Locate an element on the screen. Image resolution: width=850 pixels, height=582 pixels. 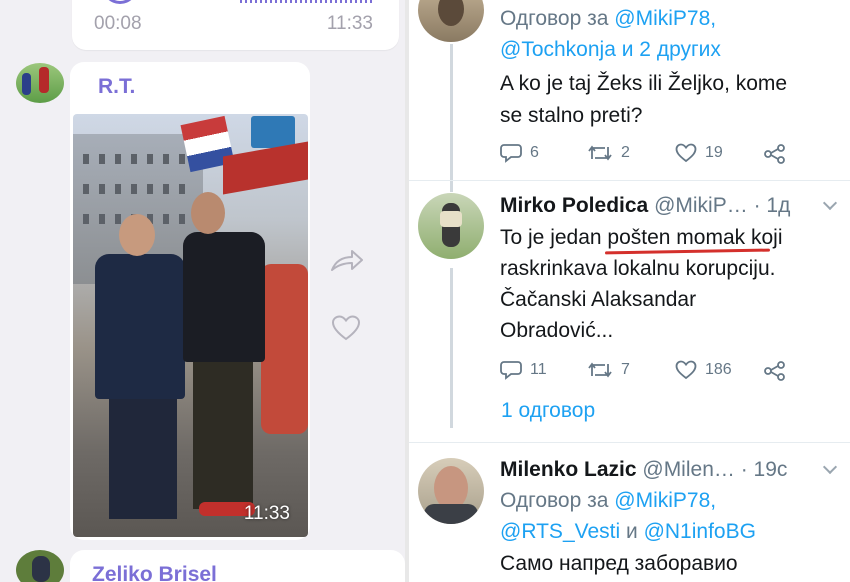
retweet-button: 2 is located at coordinates (608, 153).